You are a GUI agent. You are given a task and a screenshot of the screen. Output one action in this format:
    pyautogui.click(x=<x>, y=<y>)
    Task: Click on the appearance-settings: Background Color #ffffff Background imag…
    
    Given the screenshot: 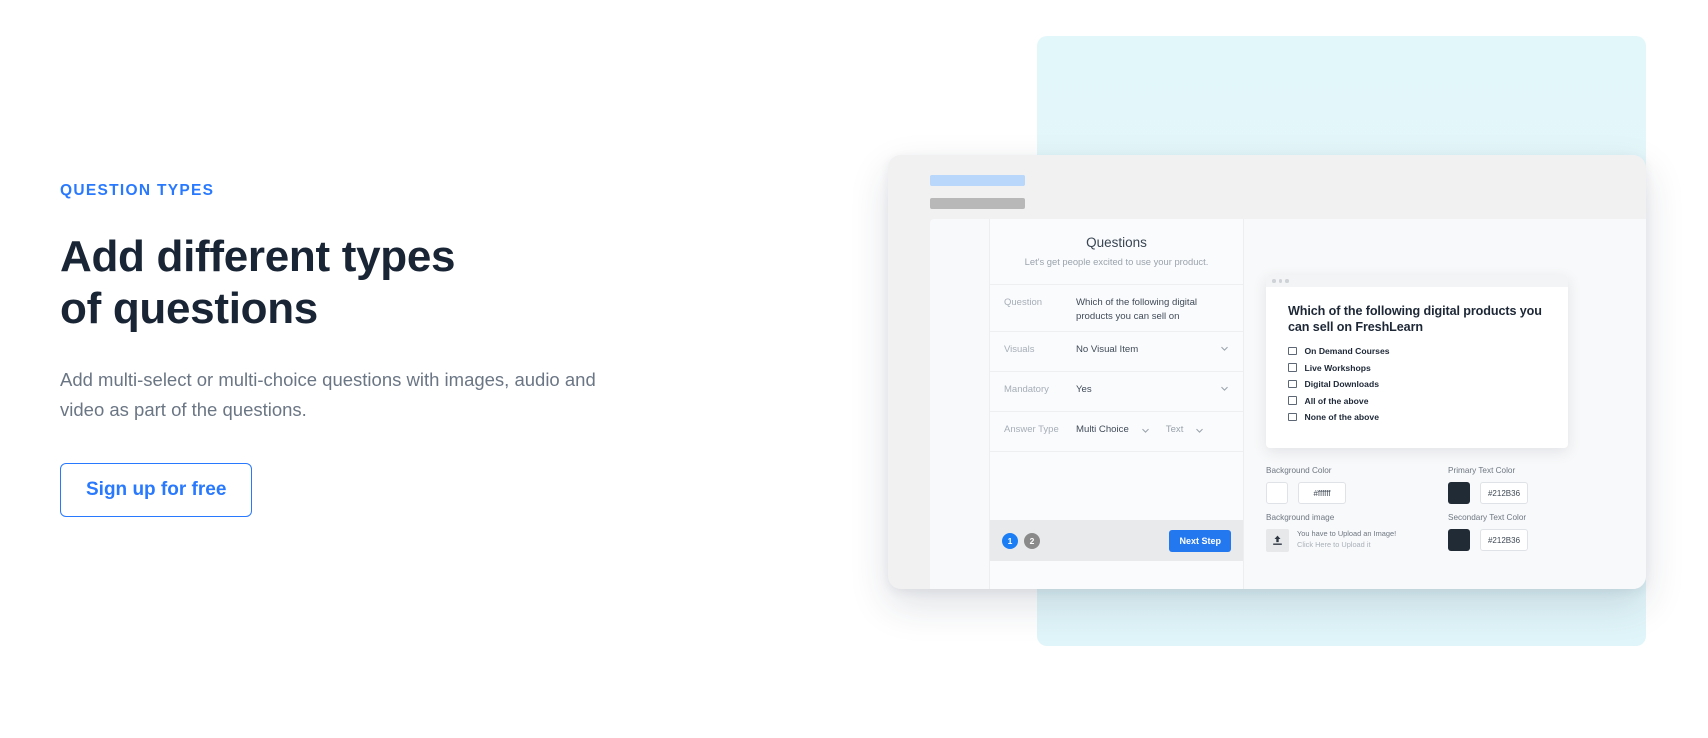 What is the action you would take?
    pyautogui.click(x=1444, y=513)
    